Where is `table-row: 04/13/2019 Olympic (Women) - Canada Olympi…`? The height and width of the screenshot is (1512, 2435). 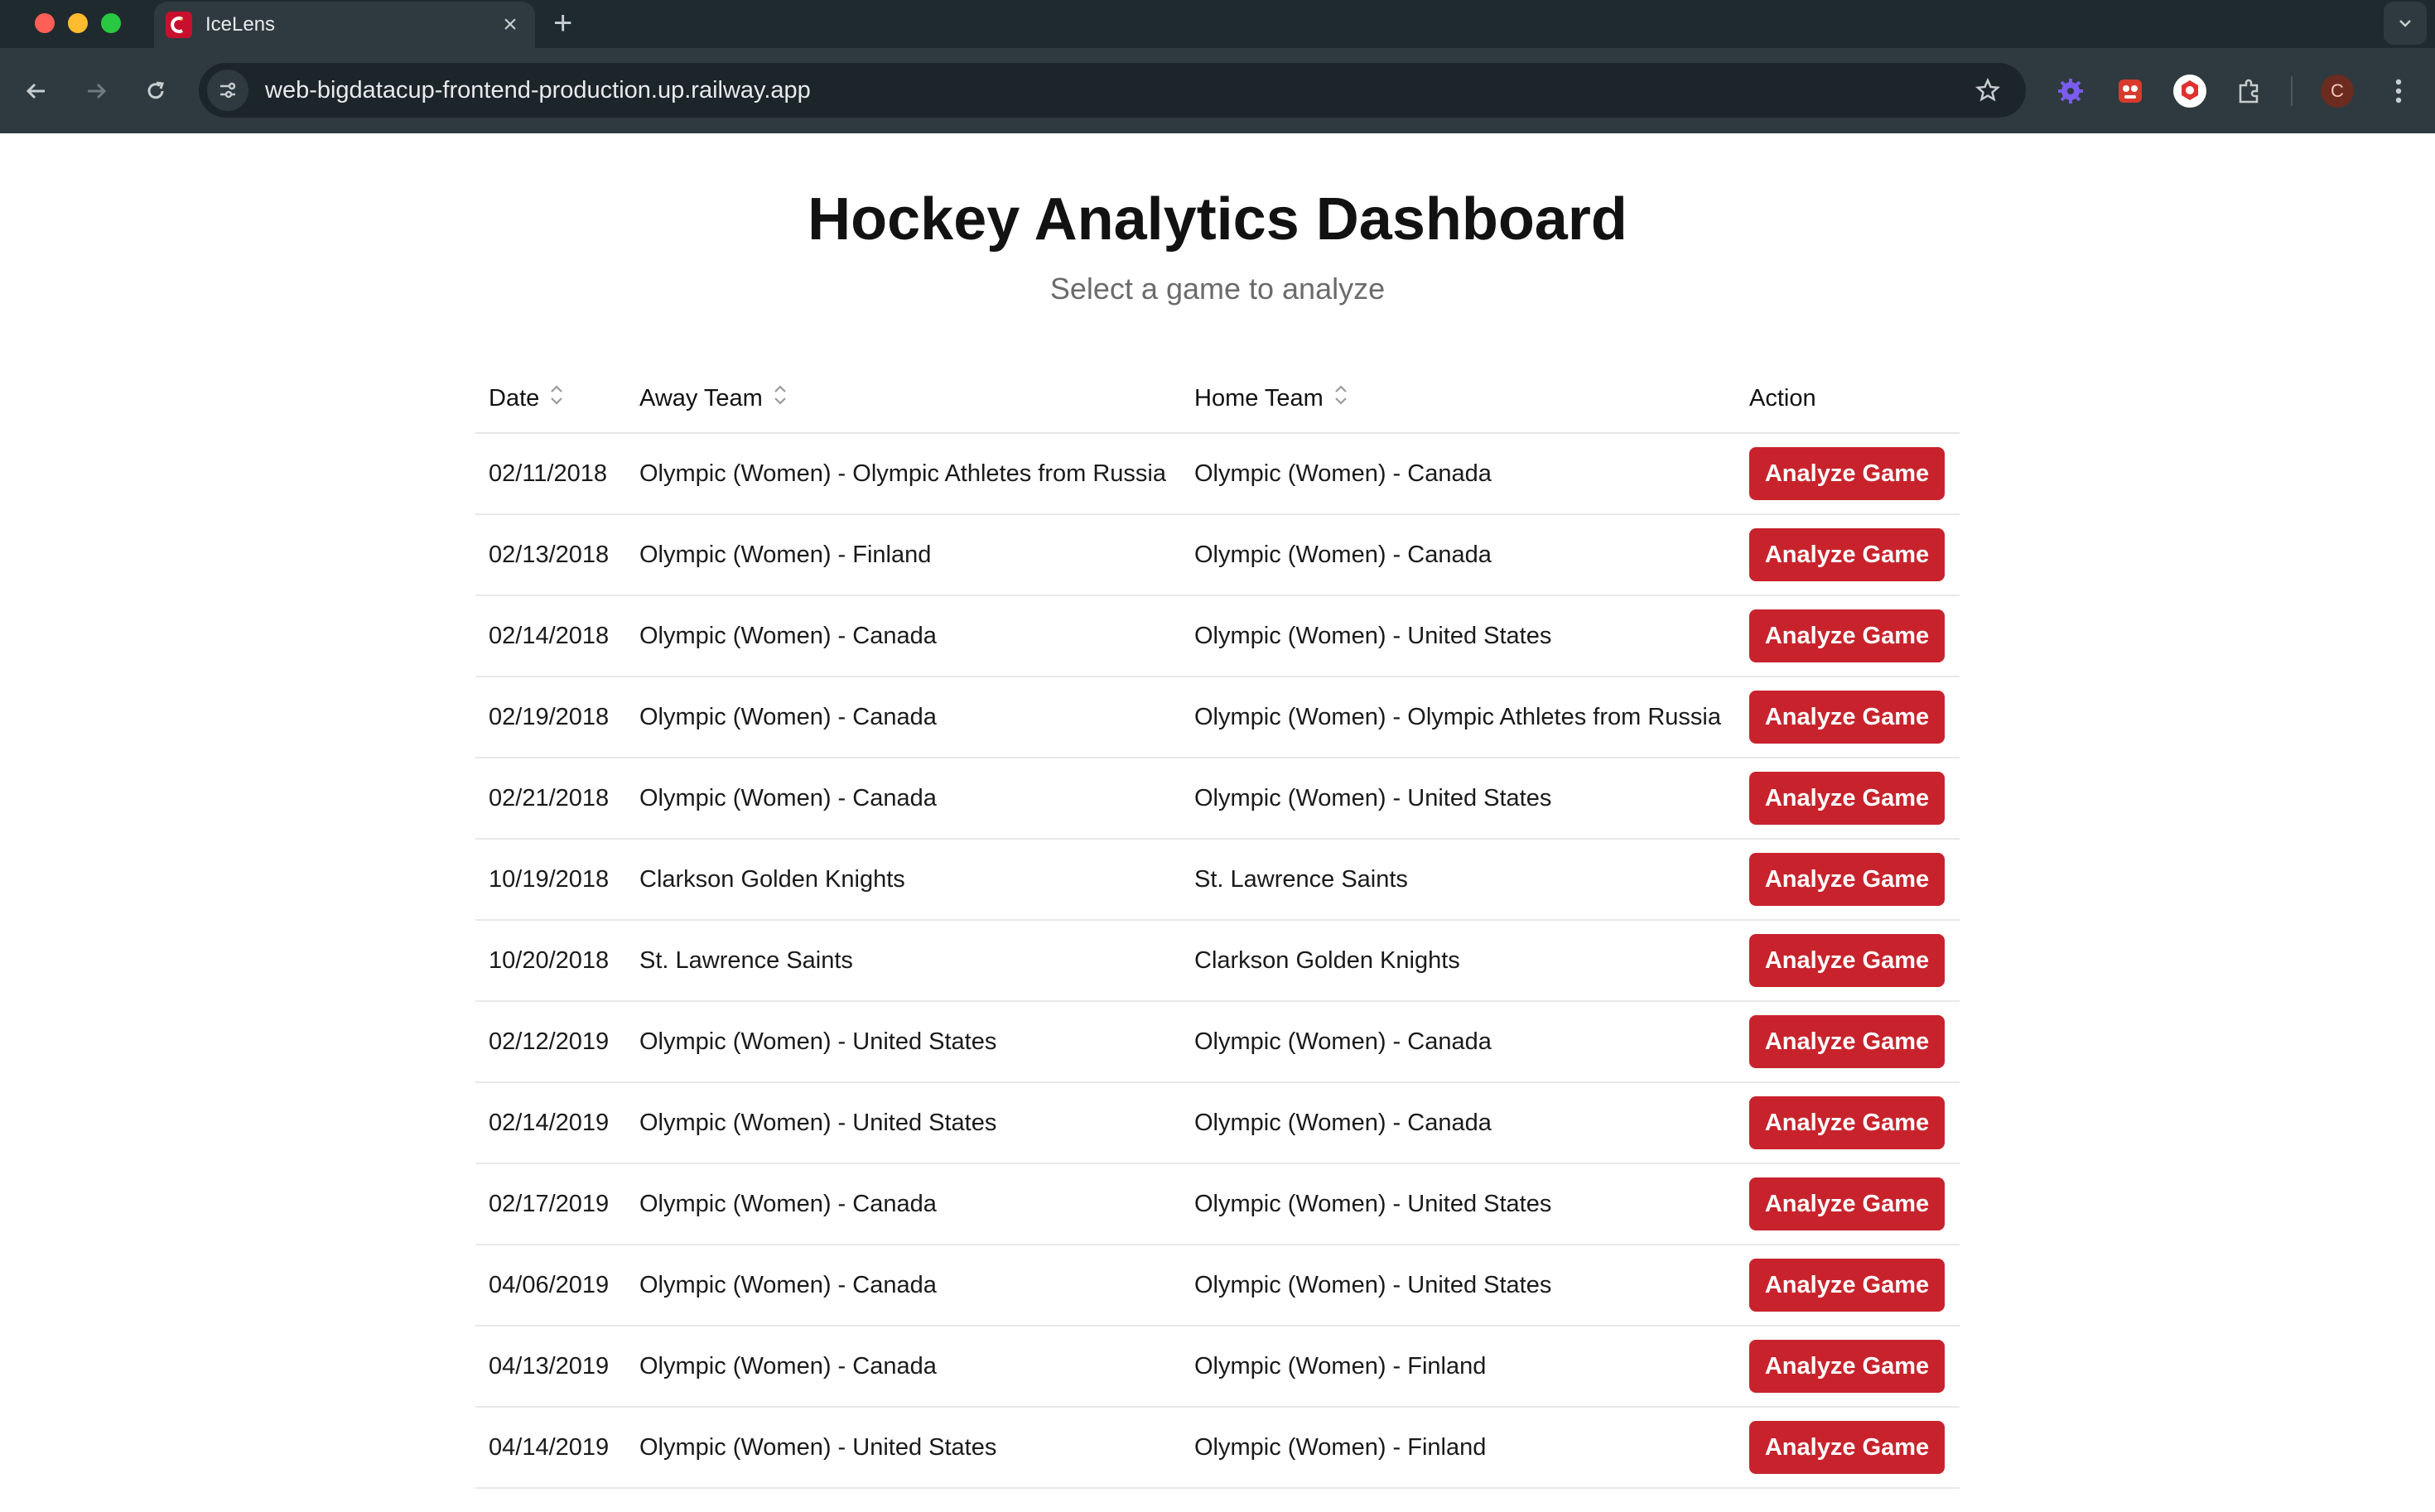 table-row: 04/13/2019 Olympic (Women) - Canada Olympi… is located at coordinates (1217, 1367).